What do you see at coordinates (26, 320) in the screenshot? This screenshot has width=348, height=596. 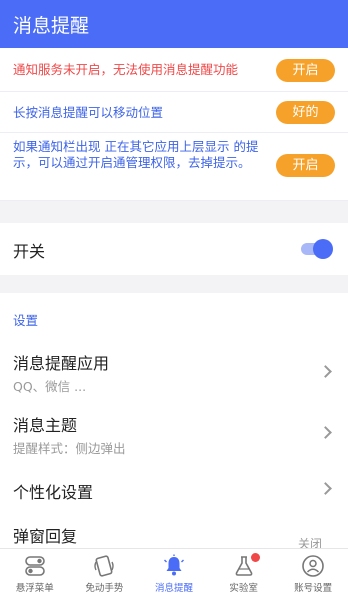 I see `section-title: 设置` at bounding box center [26, 320].